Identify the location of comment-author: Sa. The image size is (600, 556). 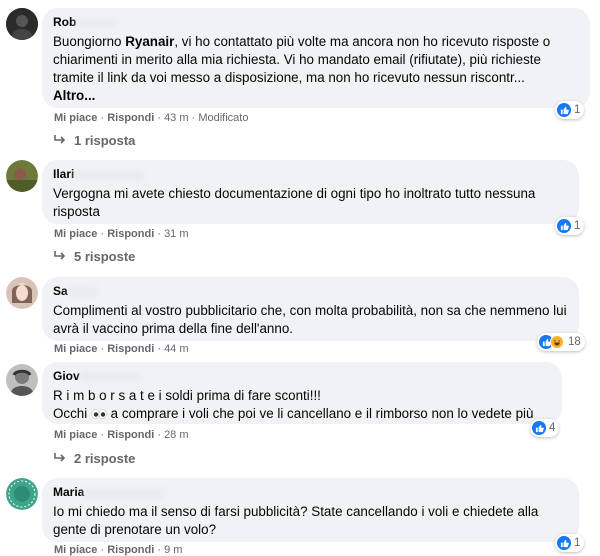
(310, 291).